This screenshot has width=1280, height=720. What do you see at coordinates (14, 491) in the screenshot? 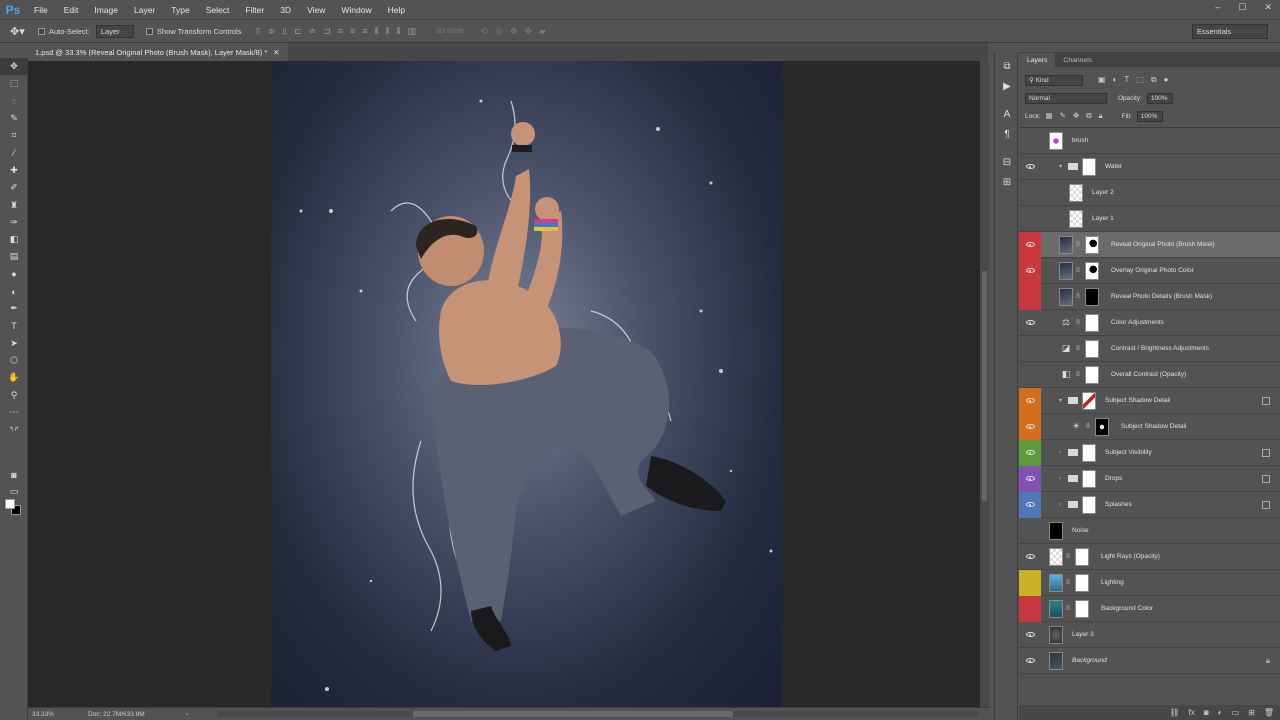
I see `screen-mode-icon: ▭` at bounding box center [14, 491].